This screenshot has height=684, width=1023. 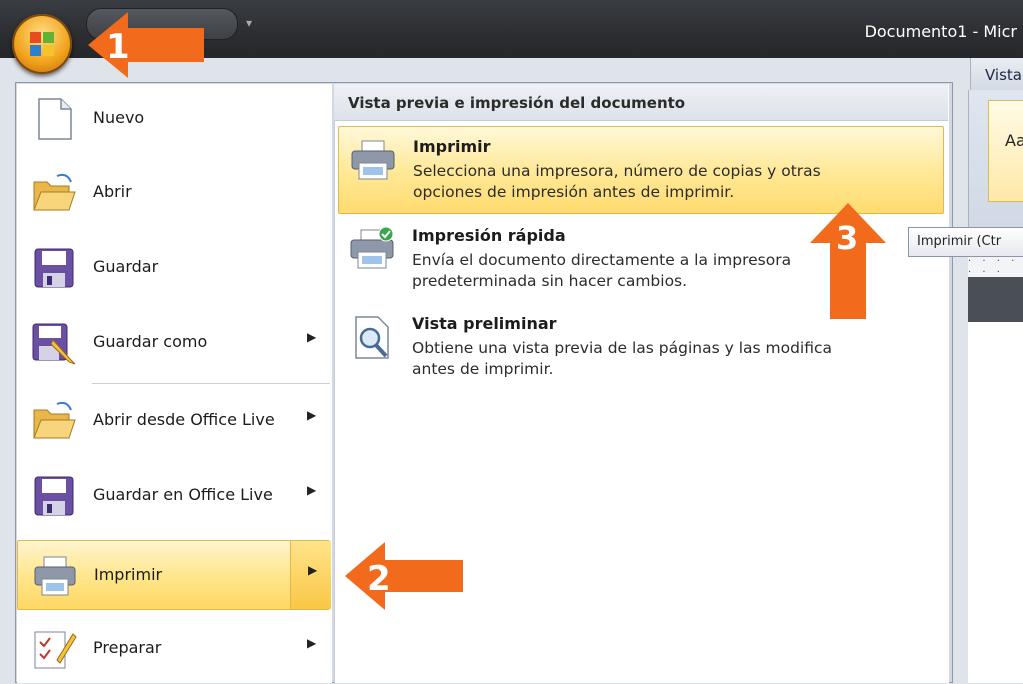 I want to click on menu-item-guardar: Guardar, so click(x=173, y=268).